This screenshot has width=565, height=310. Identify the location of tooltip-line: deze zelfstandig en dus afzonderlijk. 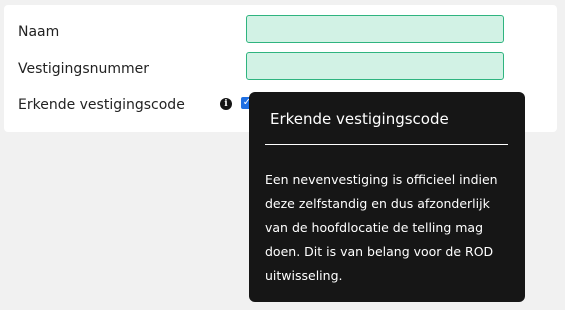
(377, 203).